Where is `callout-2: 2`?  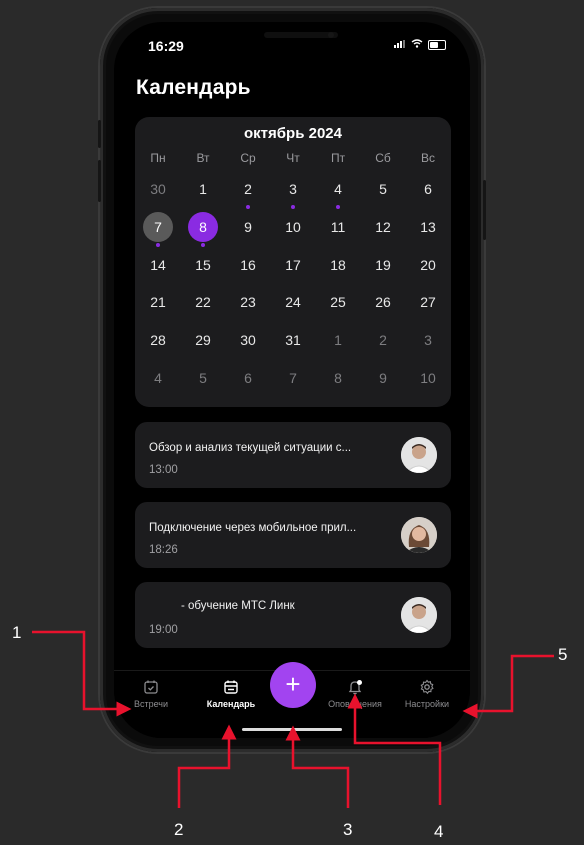 callout-2: 2 is located at coordinates (179, 829).